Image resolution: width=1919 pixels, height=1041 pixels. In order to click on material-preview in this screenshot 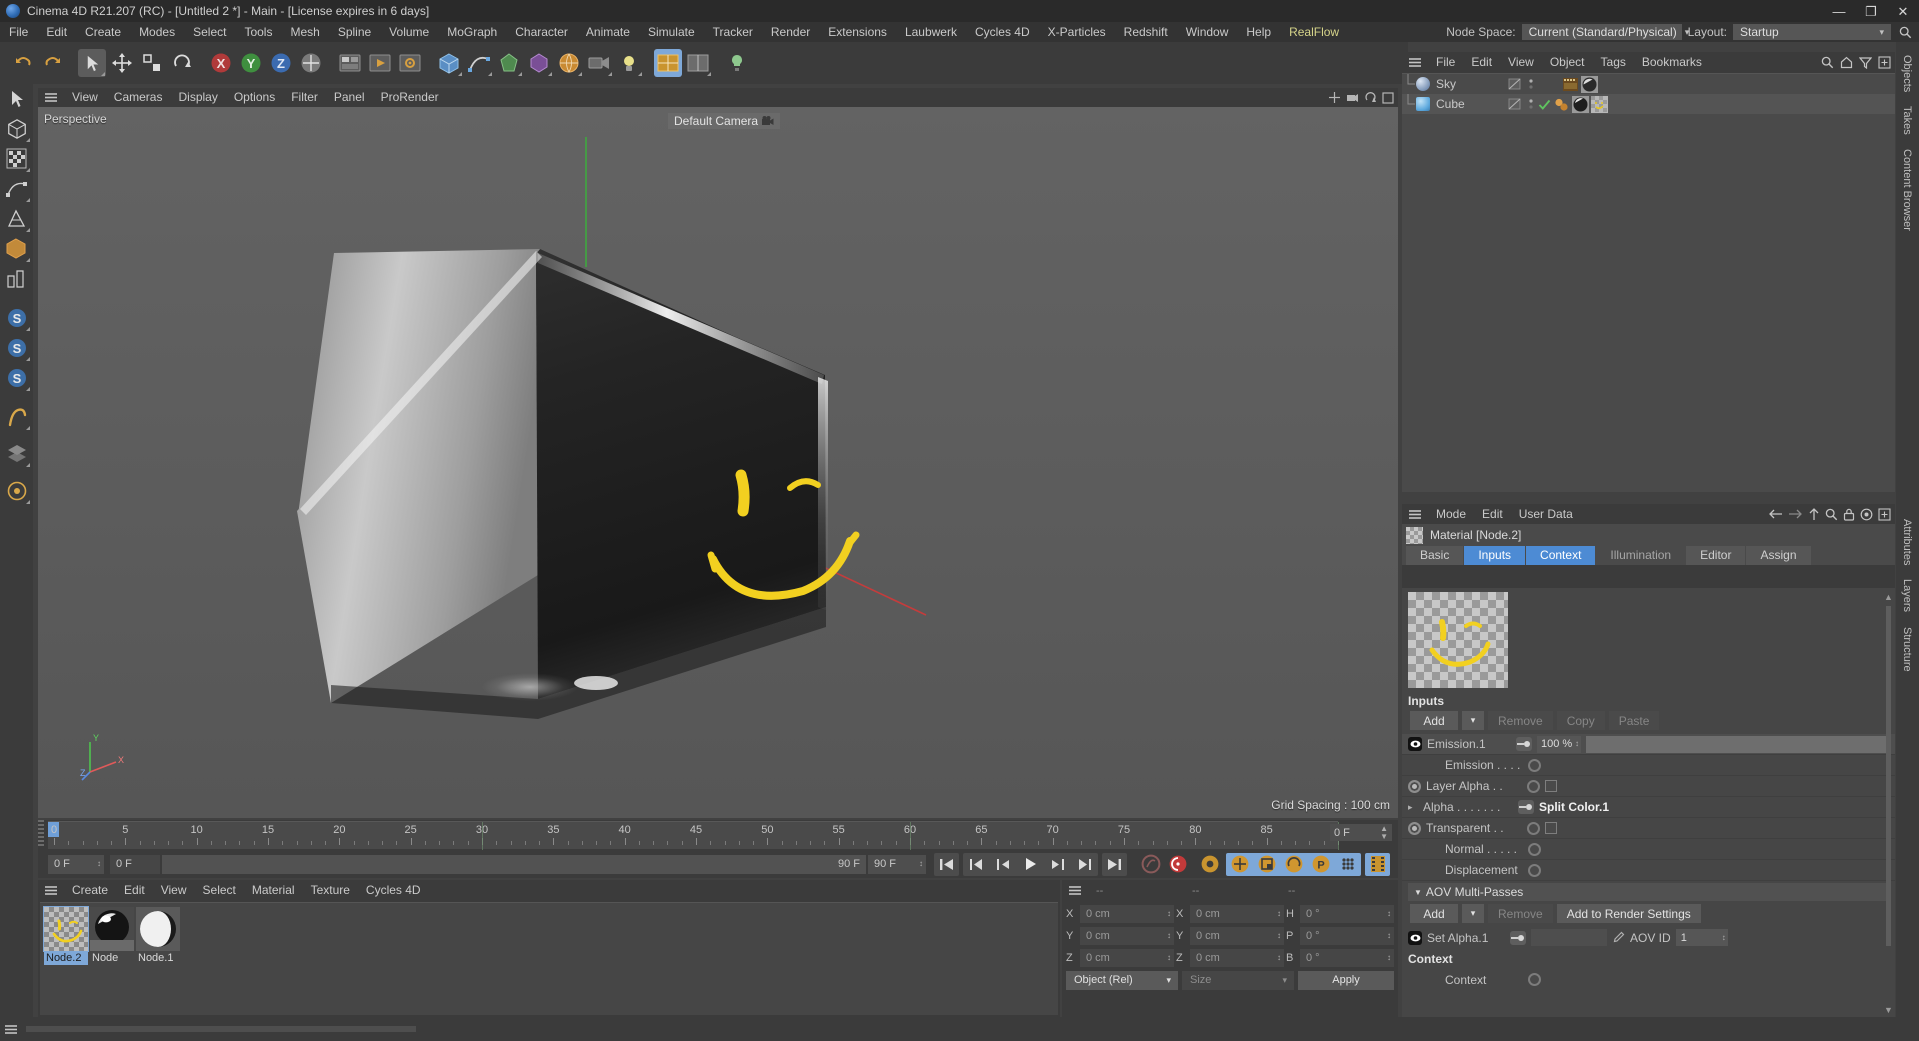, I will do `click(1458, 640)`.